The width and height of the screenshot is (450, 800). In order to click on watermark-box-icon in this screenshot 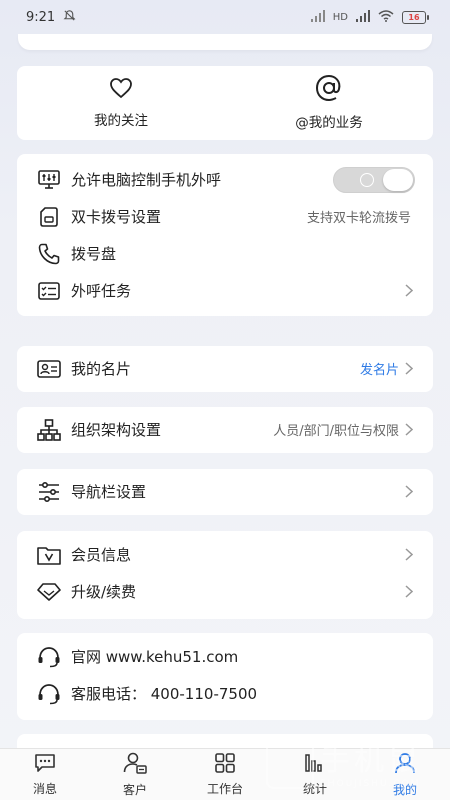, I will do `click(290, 762)`.